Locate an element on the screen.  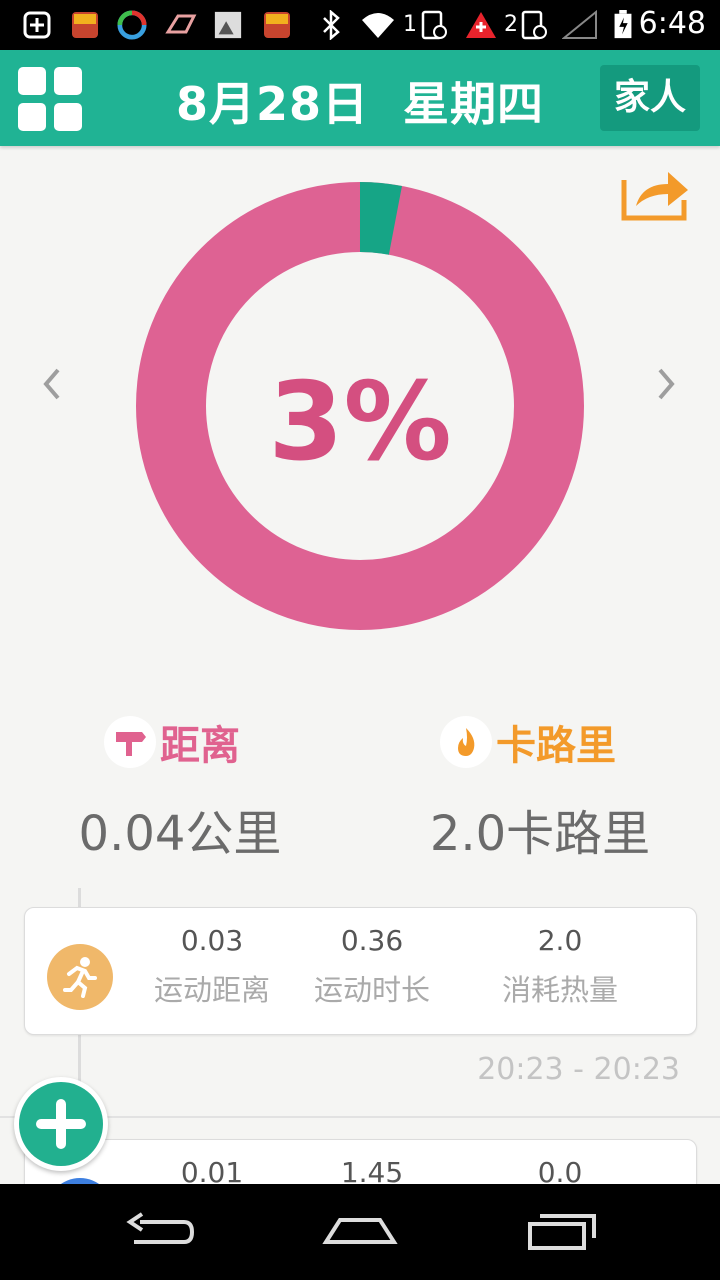
date-label: 8月28日 is located at coordinates (272, 104).